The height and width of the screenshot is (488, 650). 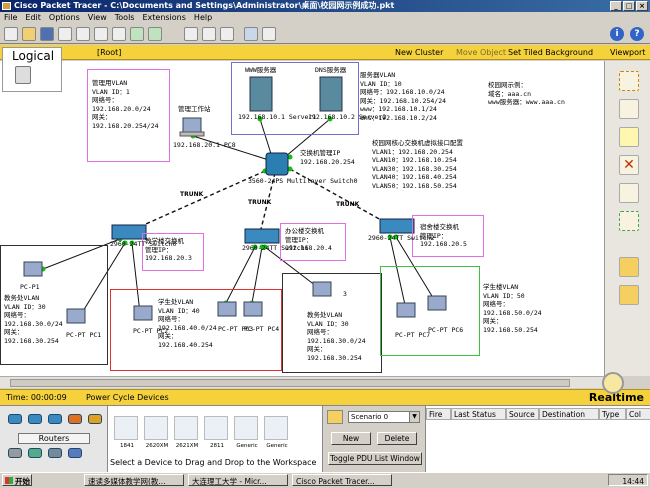 What do you see at coordinates (397, 438) in the screenshot?
I see `delete-scenario-button: Delete` at bounding box center [397, 438].